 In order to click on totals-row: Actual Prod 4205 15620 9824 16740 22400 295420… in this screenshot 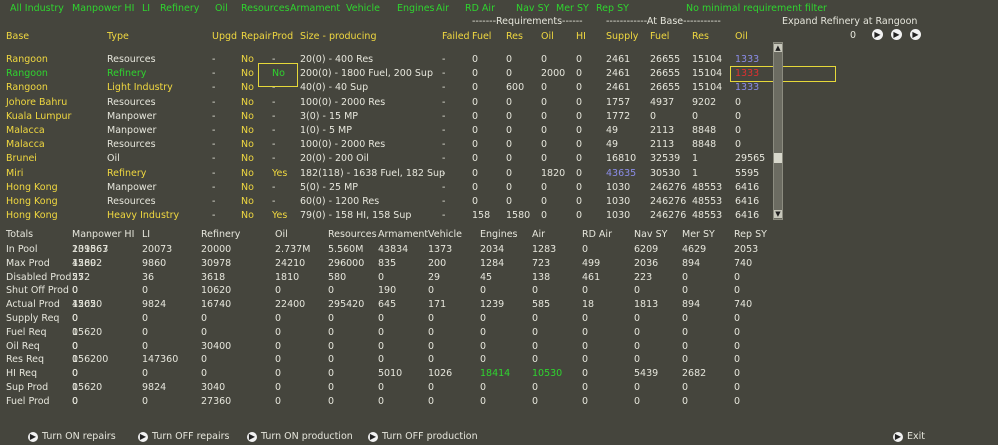, I will do `click(400, 305)`.